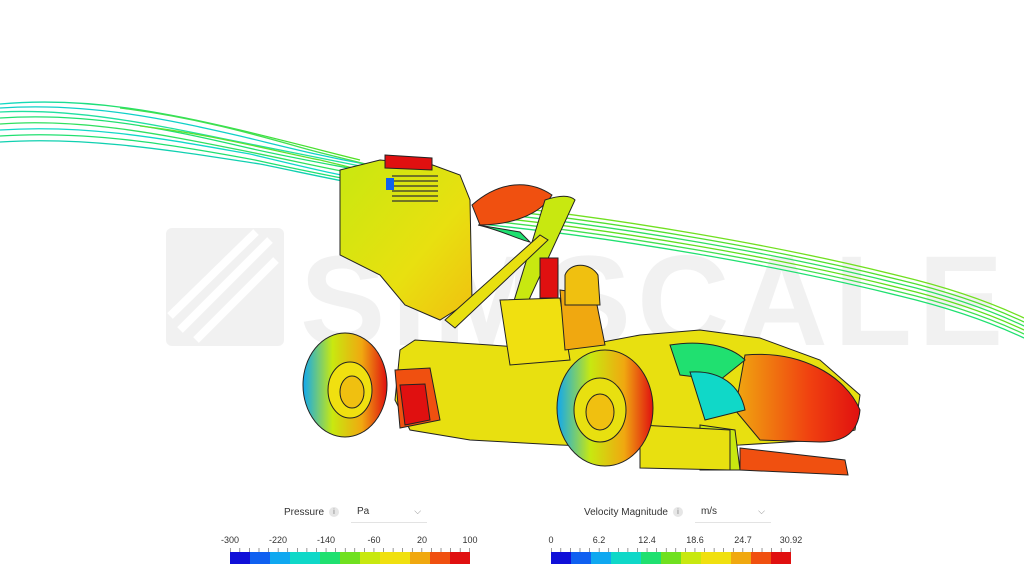  What do you see at coordinates (551, 540) in the screenshot?
I see `tick-label: 0` at bounding box center [551, 540].